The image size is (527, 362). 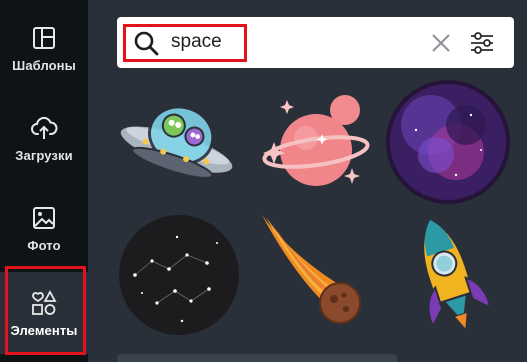 I want to click on pink-planet-illustration, so click(x=316, y=140).